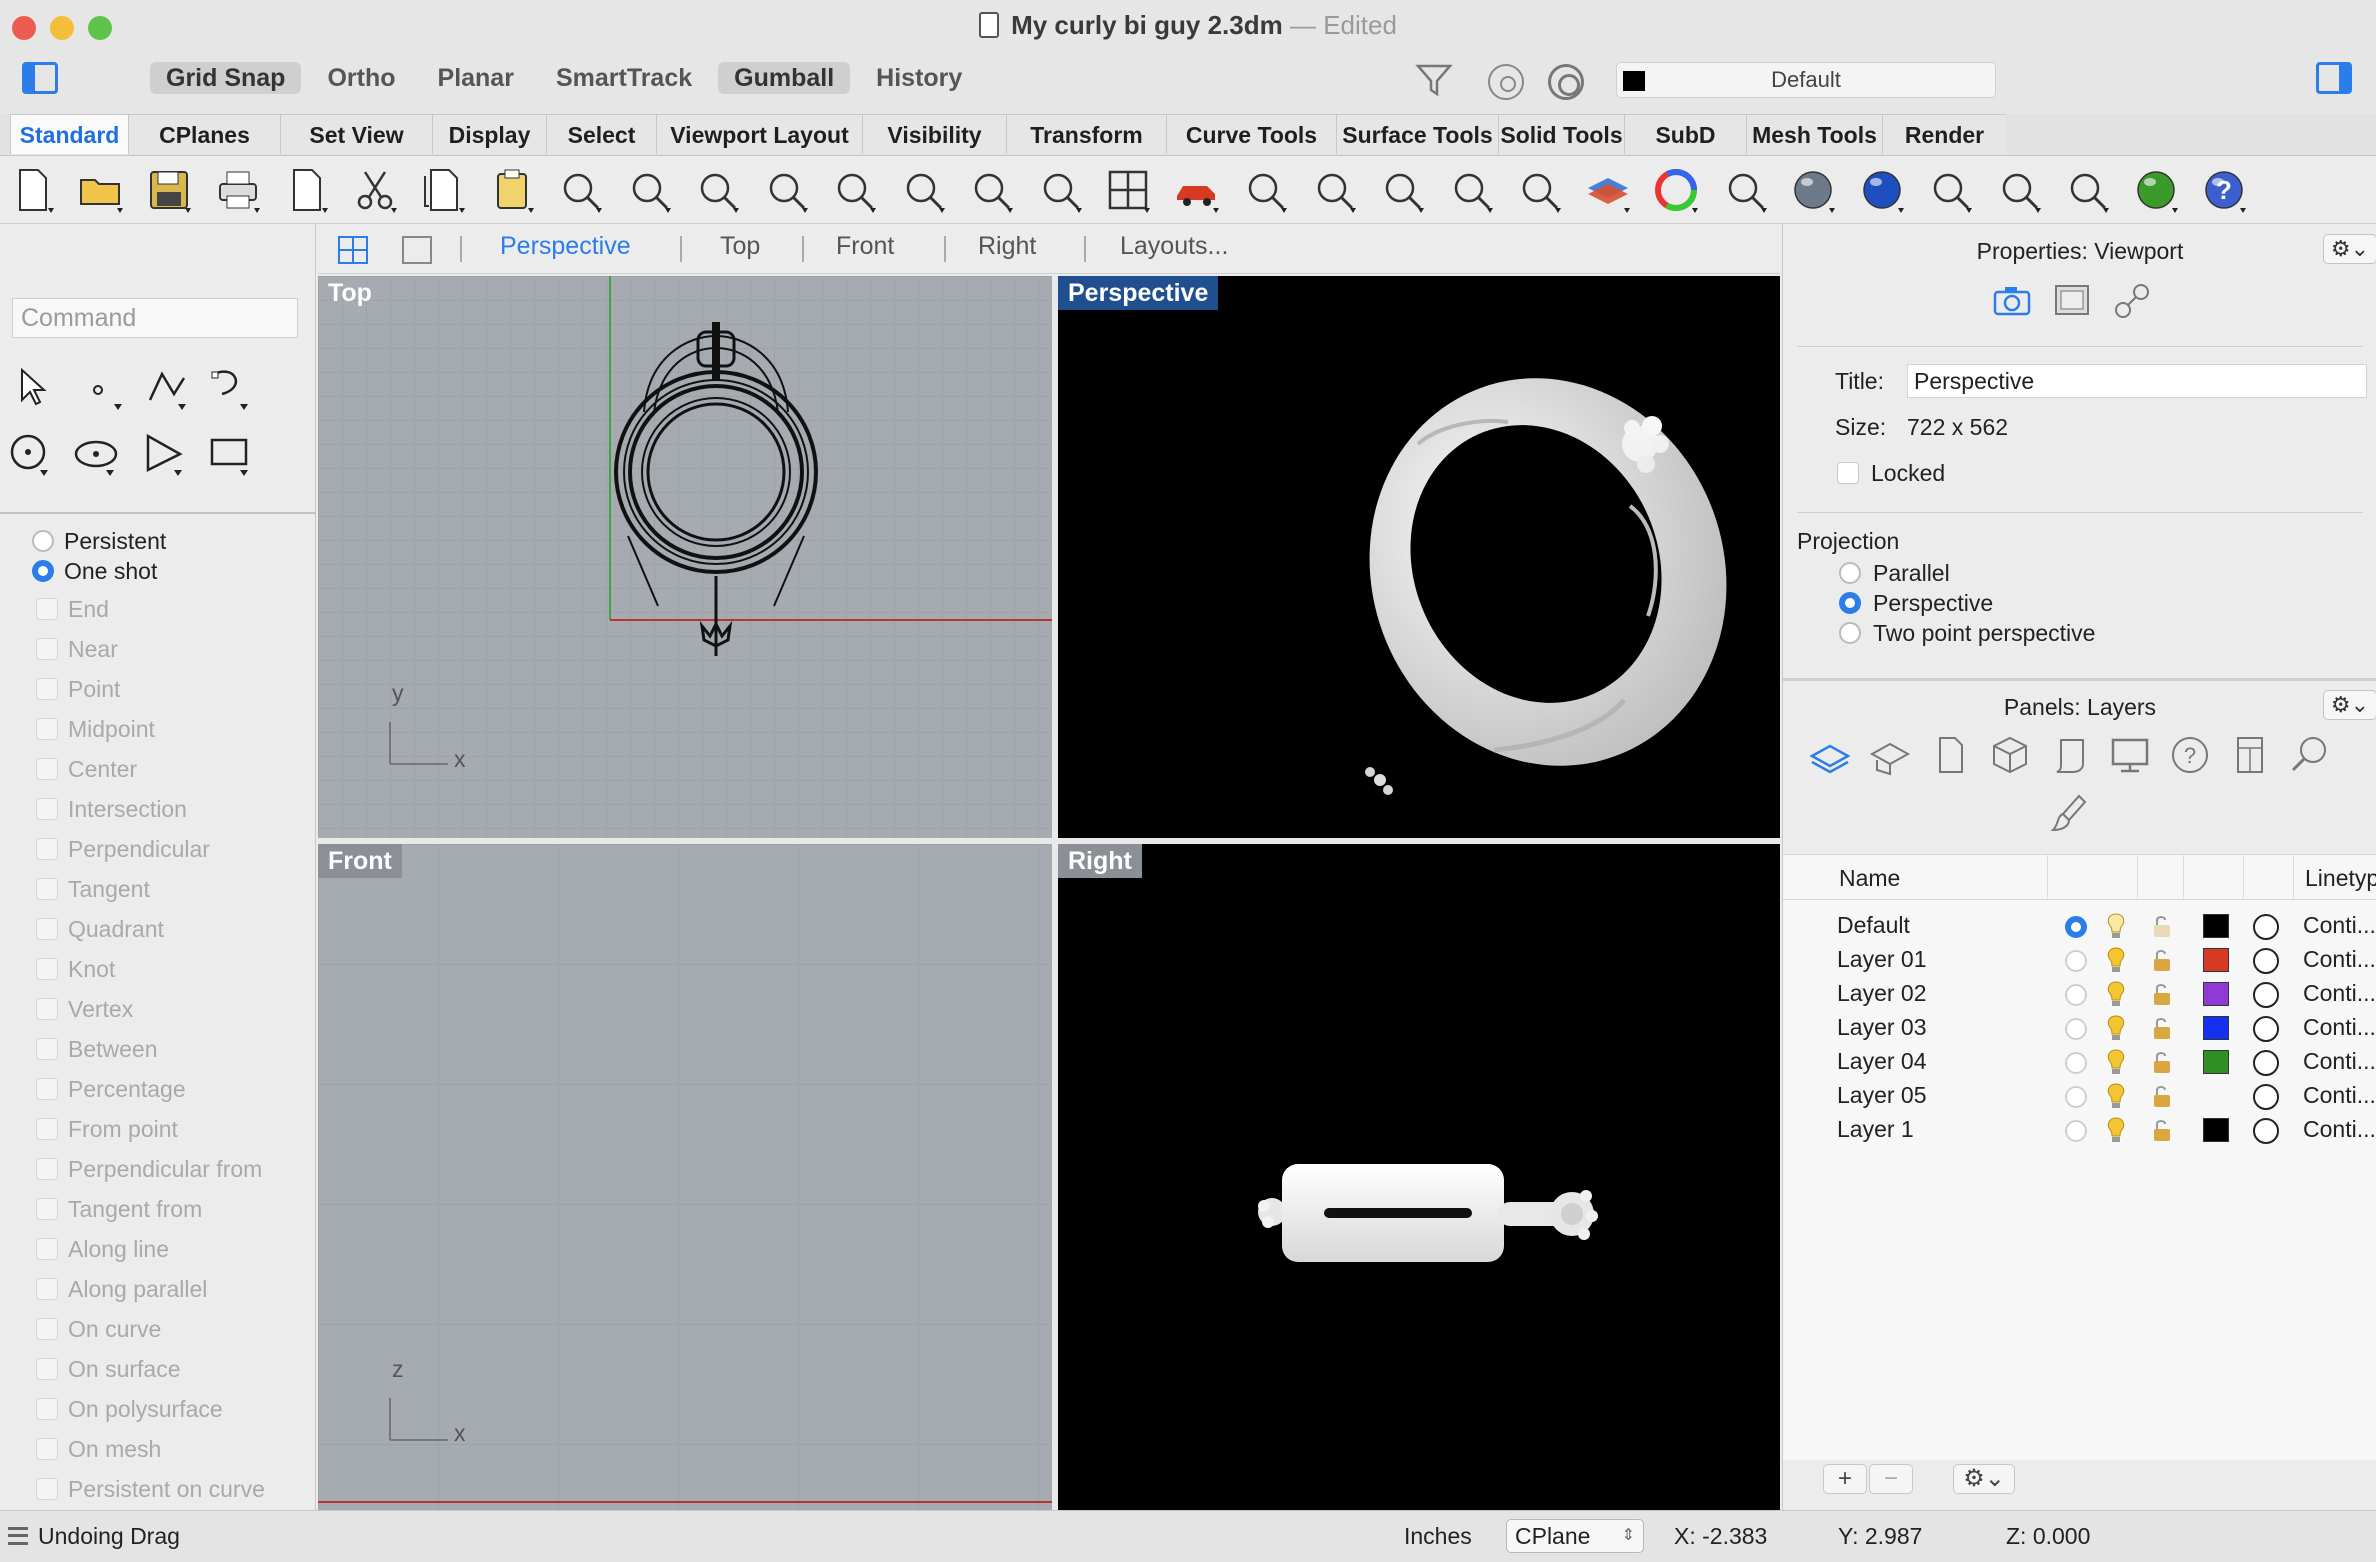 The height and width of the screenshot is (1562, 2376). Describe the element at coordinates (361, 78) in the screenshot. I see `mode-ortho-button: Ortho` at that location.